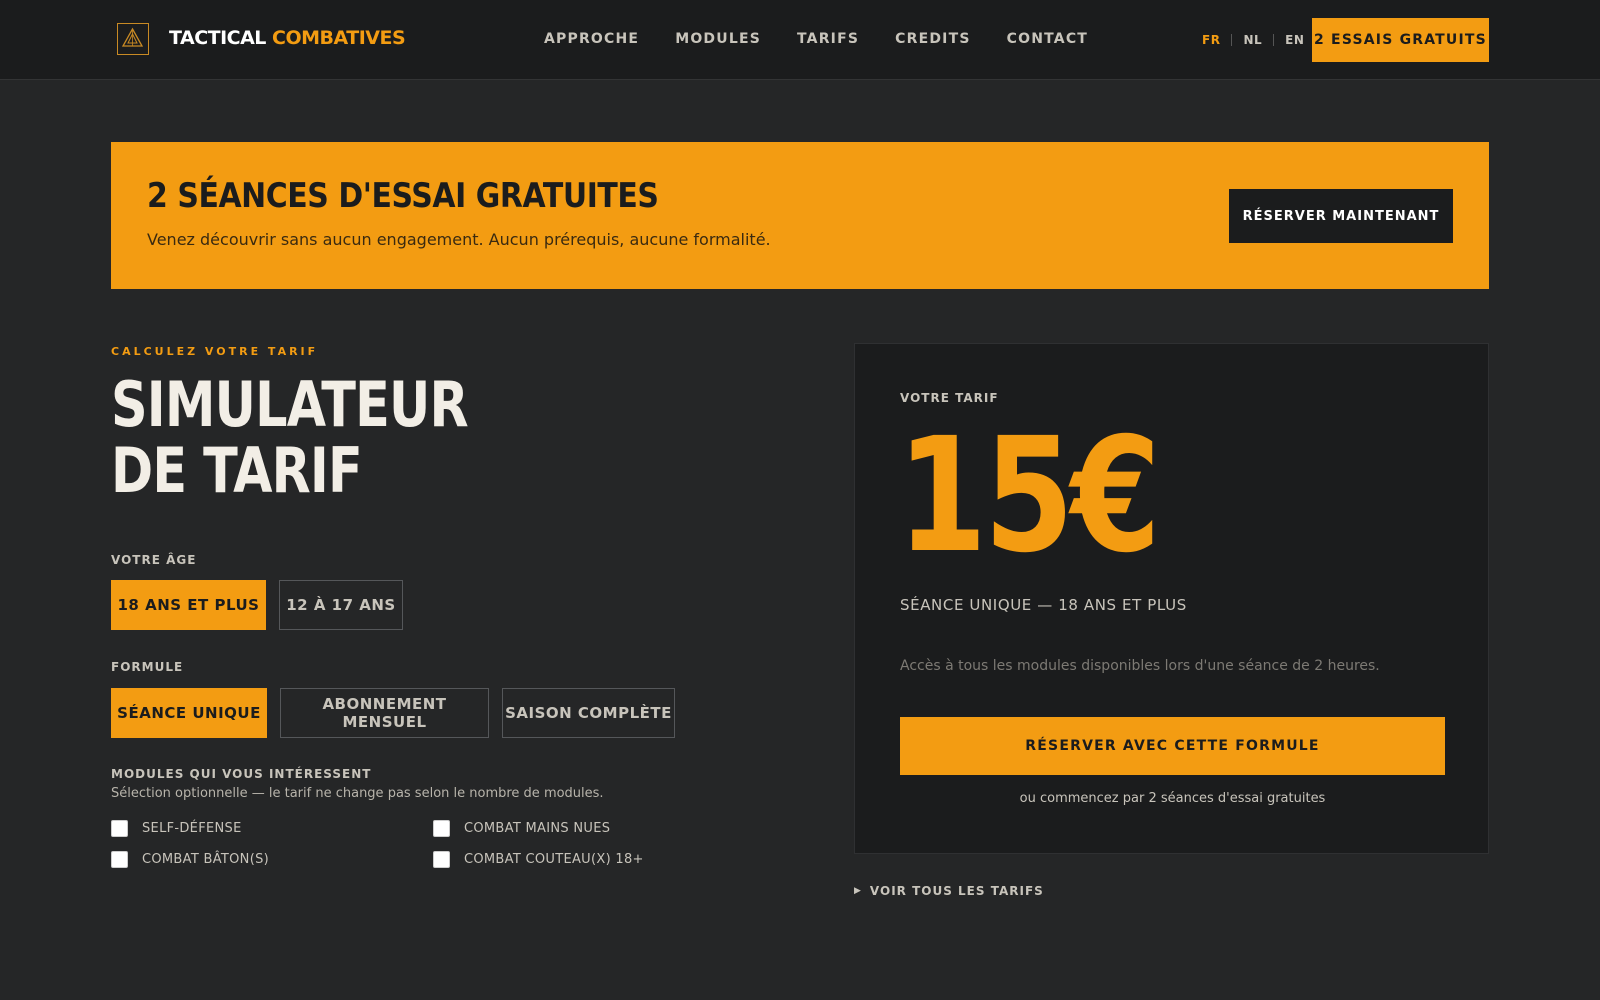 The image size is (1600, 1000). What do you see at coordinates (217, 38) in the screenshot?
I see `brand-primary: TACTICAL` at bounding box center [217, 38].